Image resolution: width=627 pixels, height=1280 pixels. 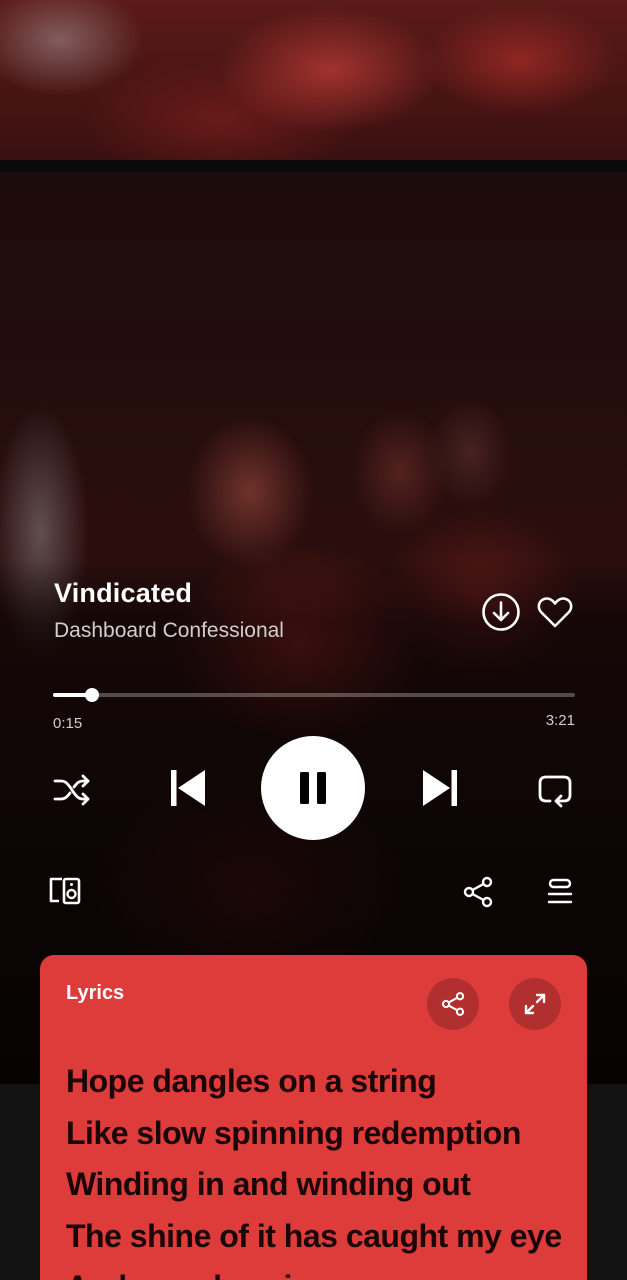 What do you see at coordinates (268, 1184) in the screenshot?
I see `lyric-line: Winding in and winding out` at bounding box center [268, 1184].